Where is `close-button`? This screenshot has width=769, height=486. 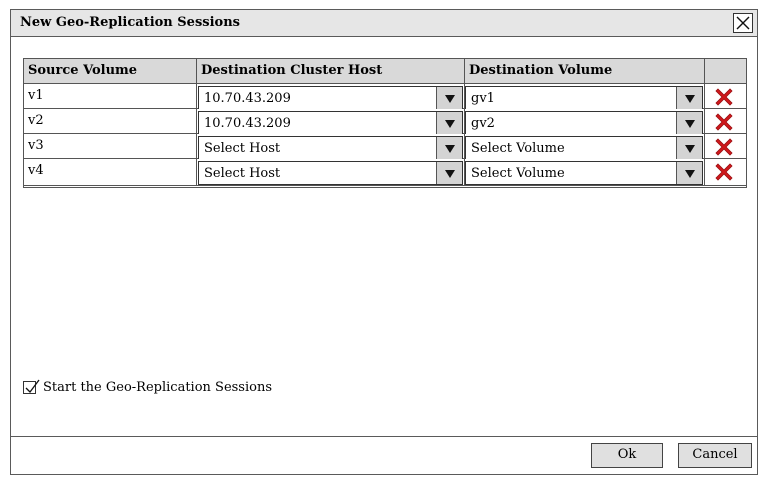 close-button is located at coordinates (743, 23).